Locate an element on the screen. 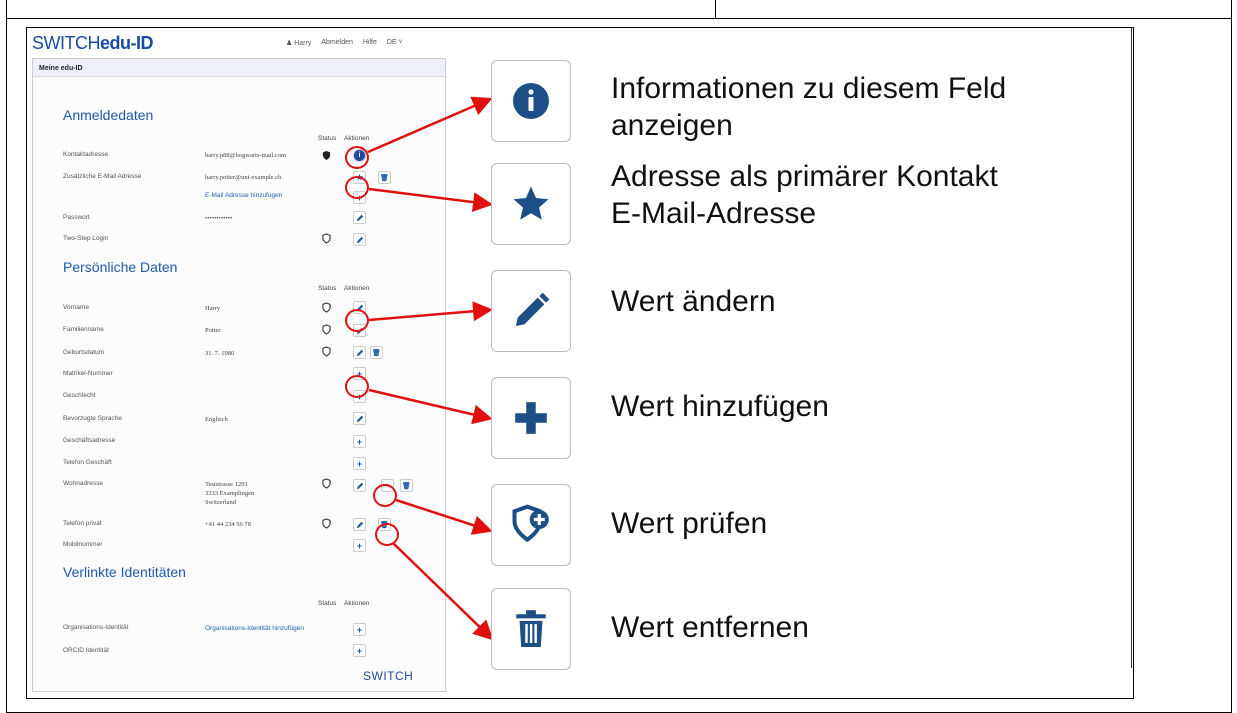 The image size is (1237, 713). plus-icon is located at coordinates (531, 418).